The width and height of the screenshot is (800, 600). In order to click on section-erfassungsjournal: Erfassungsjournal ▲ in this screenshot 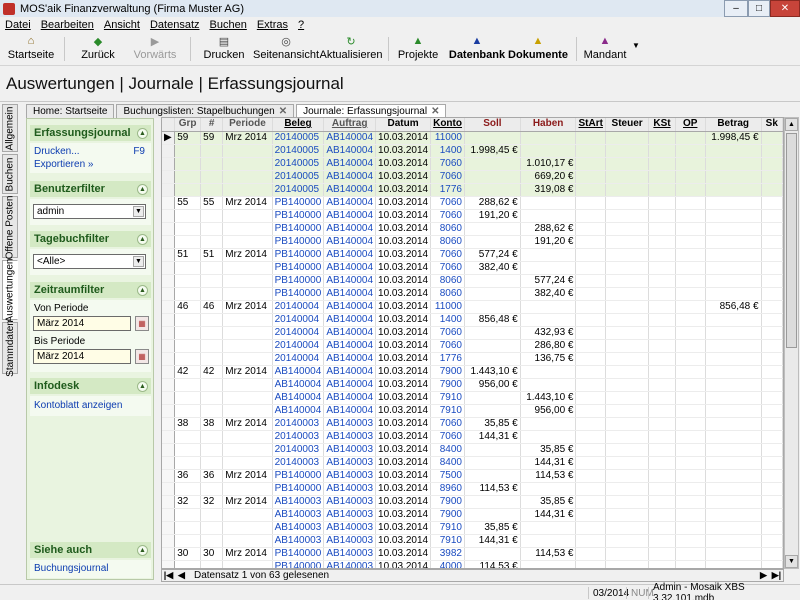, I will do `click(90, 133)`.